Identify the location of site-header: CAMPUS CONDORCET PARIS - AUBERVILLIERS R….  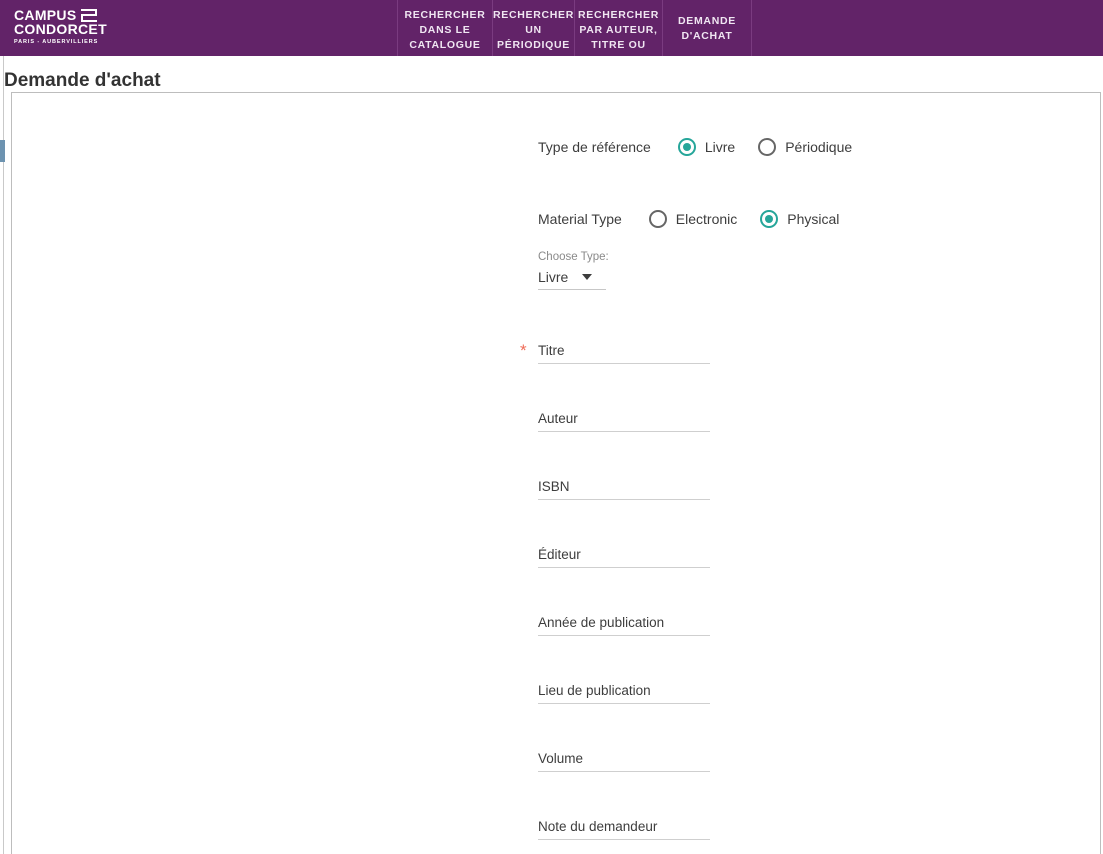
(551, 28).